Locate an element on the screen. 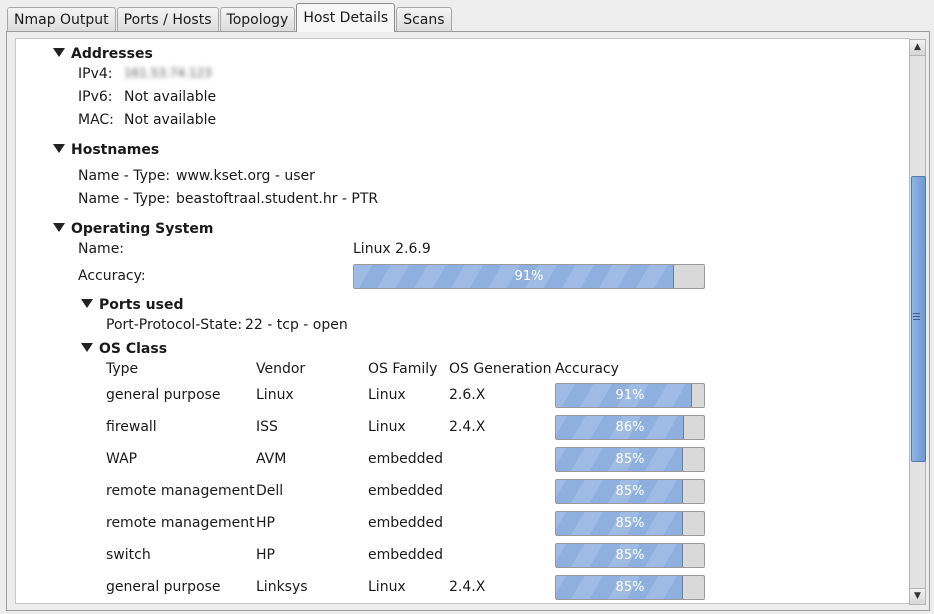  os-class-type: firewall is located at coordinates (131, 427).